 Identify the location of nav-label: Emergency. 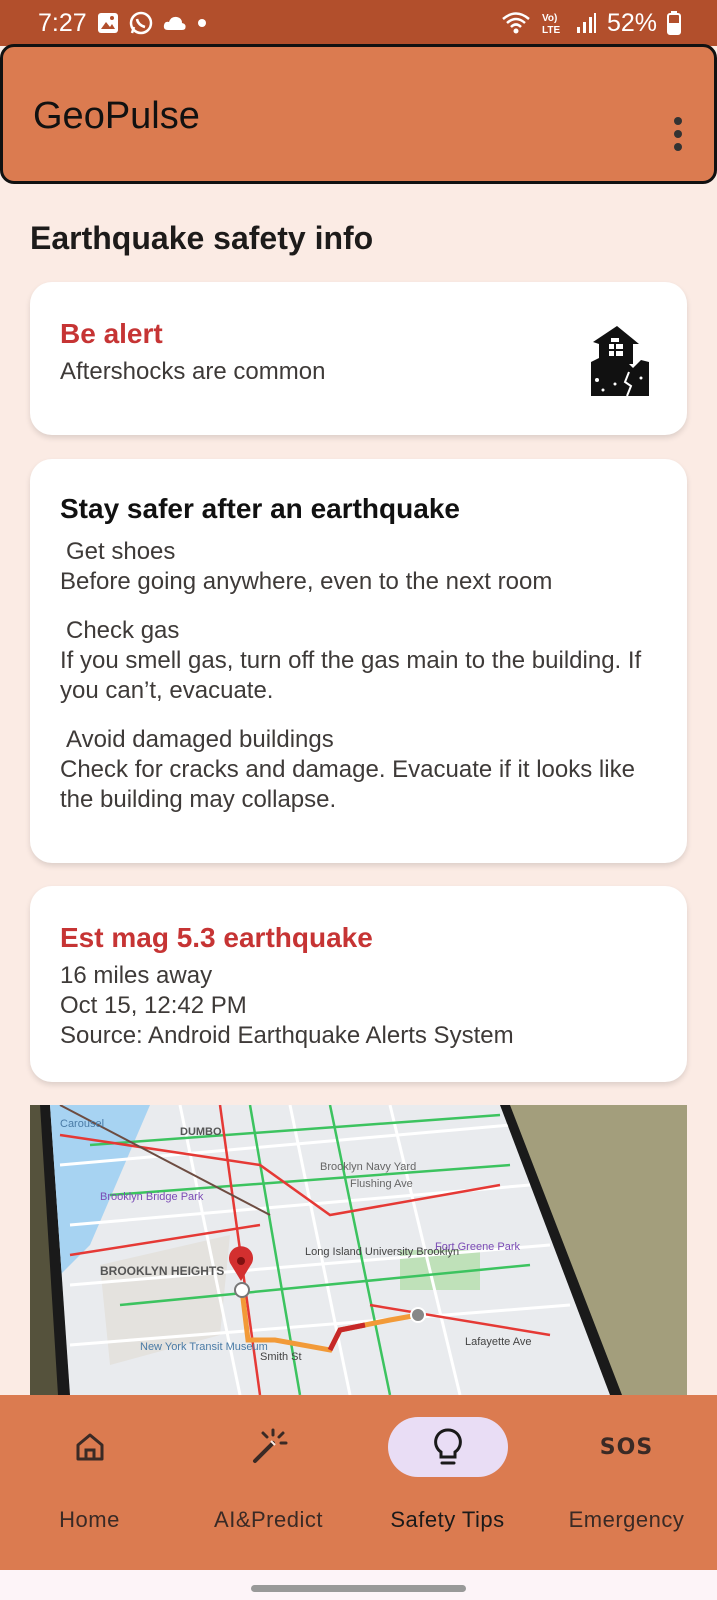
(626, 1519).